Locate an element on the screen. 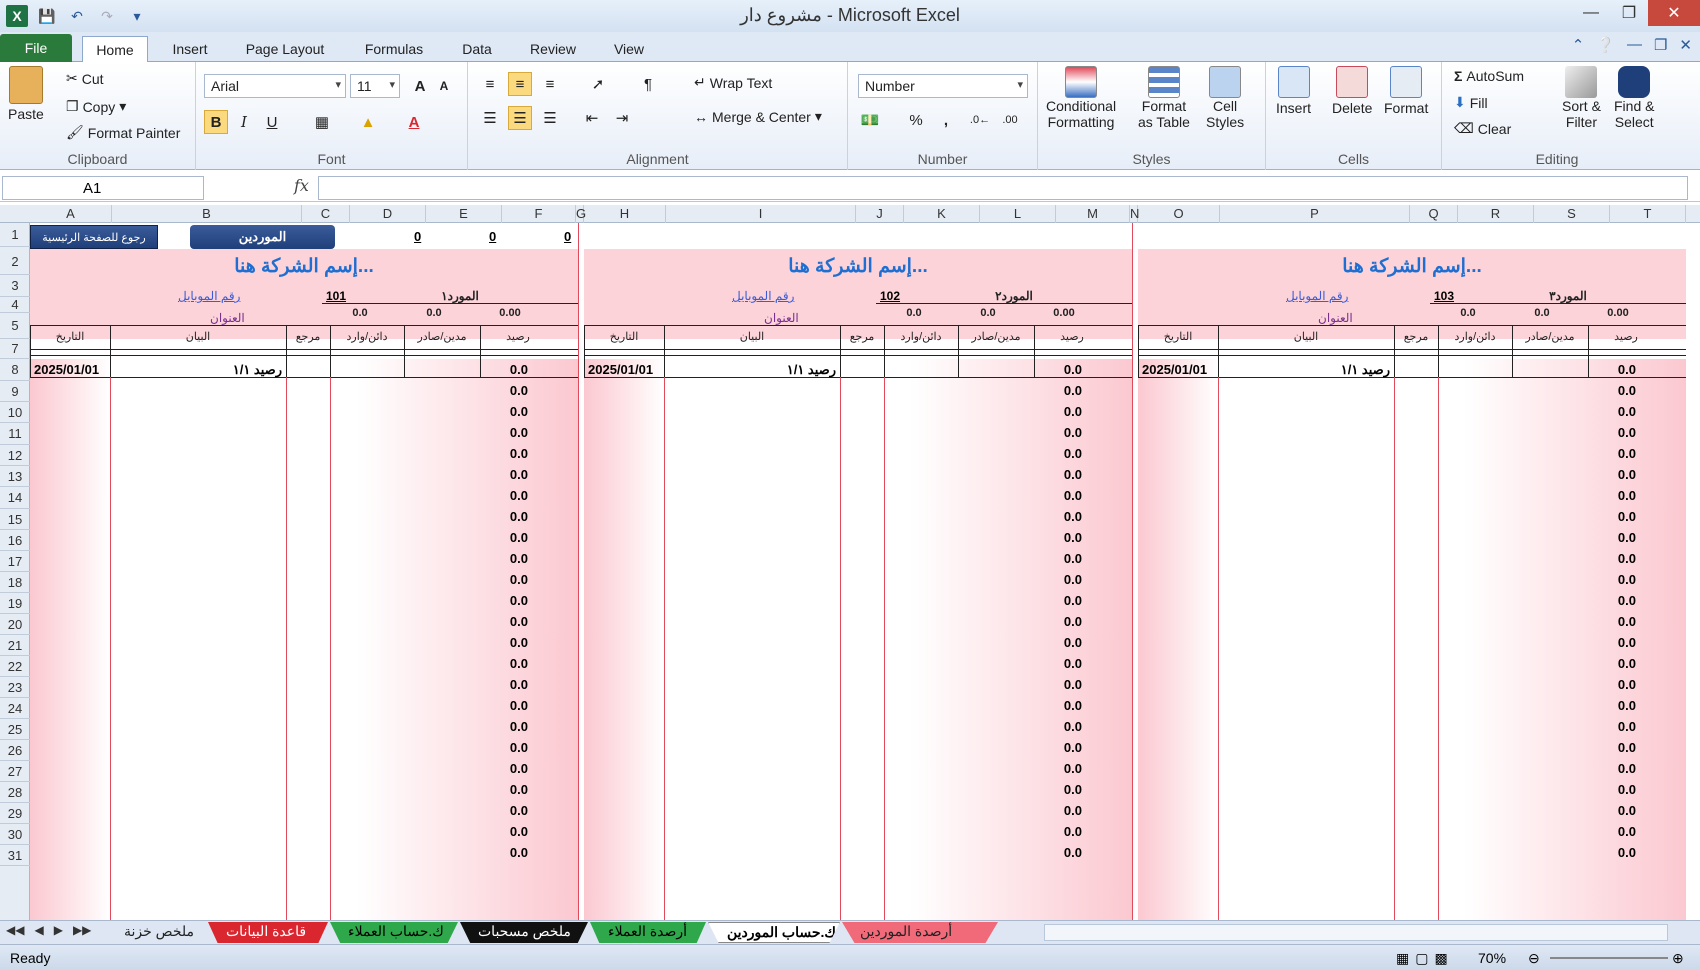 The height and width of the screenshot is (970, 1700). column-header: Q is located at coordinates (1434, 214).